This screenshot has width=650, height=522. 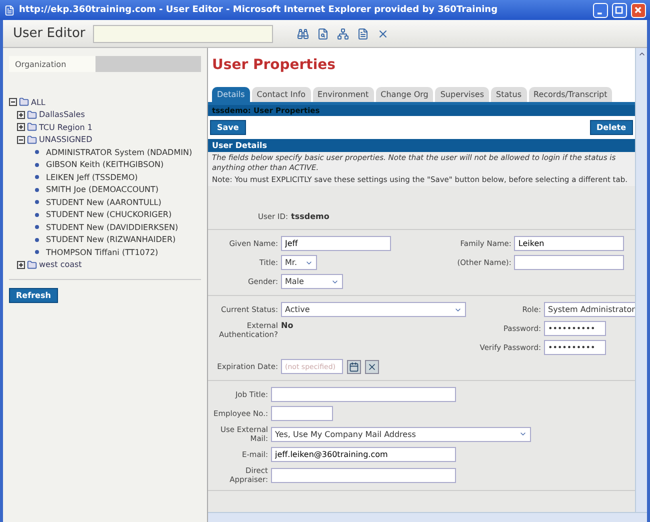 What do you see at coordinates (105, 64) in the screenshot?
I see `organization-tab: Organization` at bounding box center [105, 64].